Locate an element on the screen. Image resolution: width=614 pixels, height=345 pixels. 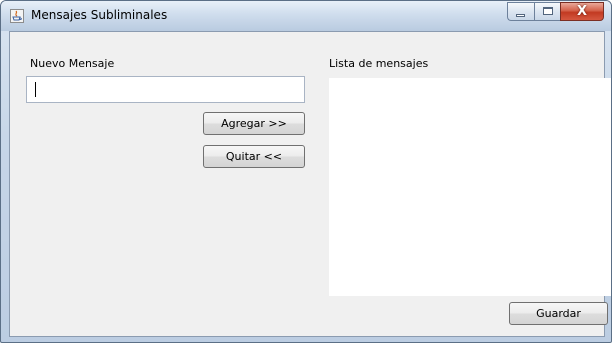
java-app-icon is located at coordinates (17, 16).